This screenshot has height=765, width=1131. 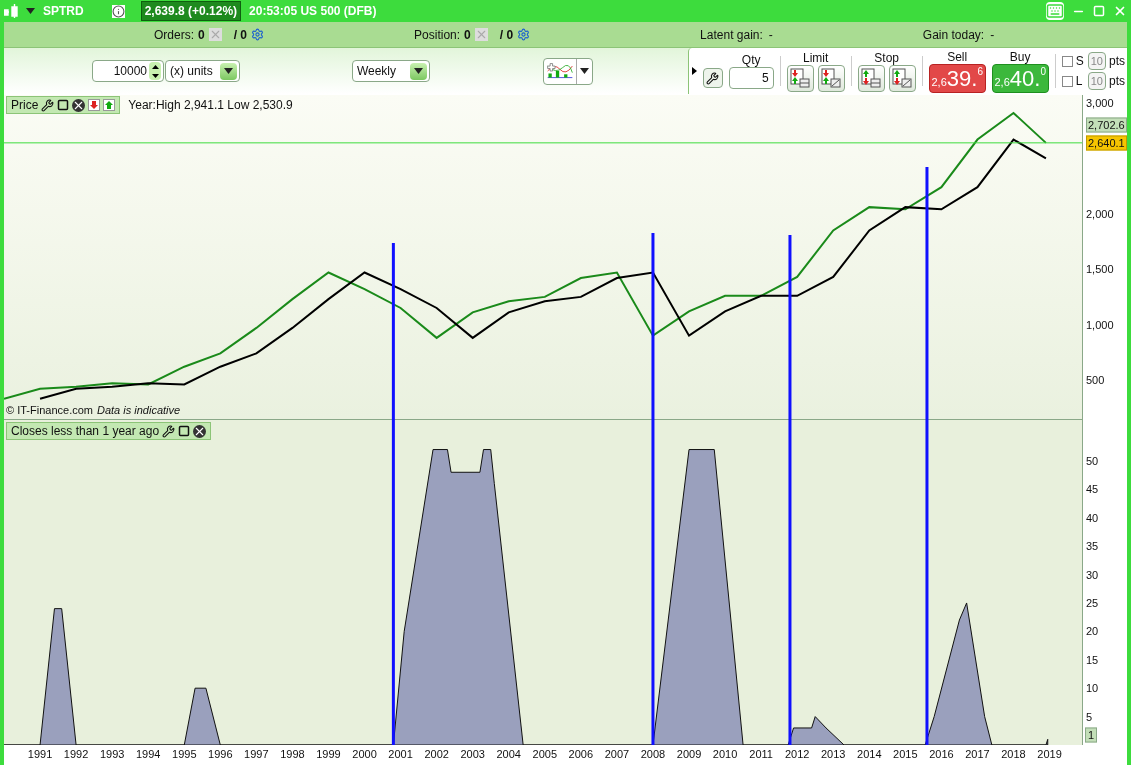 I want to click on axis-label: 2018, so click(x=1013, y=754).